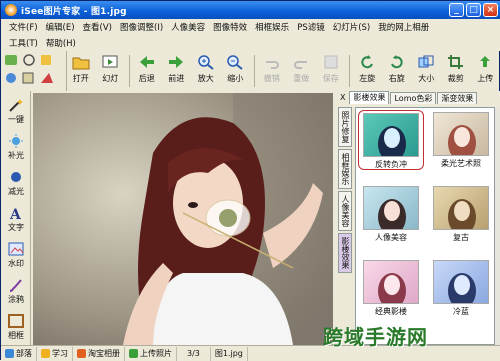 This screenshot has width=500, height=361. Describe the element at coordinates (426, 62) in the screenshot. I see `resize-icon` at that location.